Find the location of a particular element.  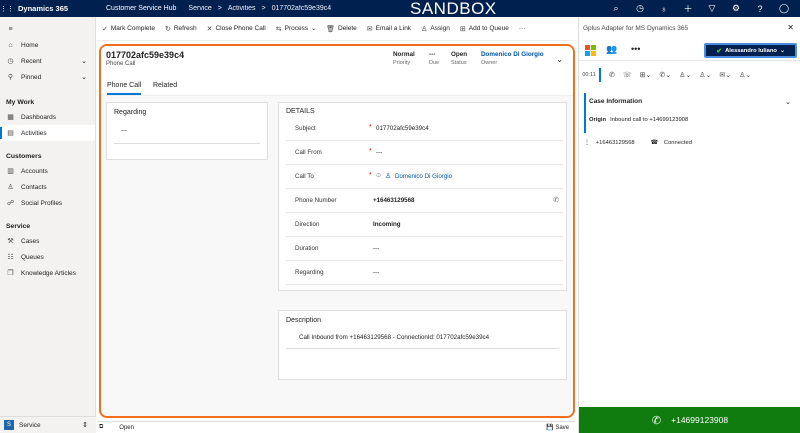

nav-item-dashboards: ▦ Dashboards is located at coordinates (47, 117).